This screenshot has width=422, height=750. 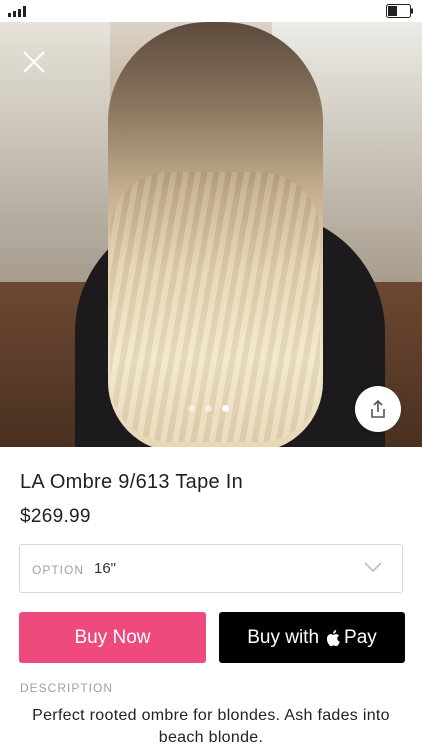 I want to click on option-value: 16", so click(x=105, y=568).